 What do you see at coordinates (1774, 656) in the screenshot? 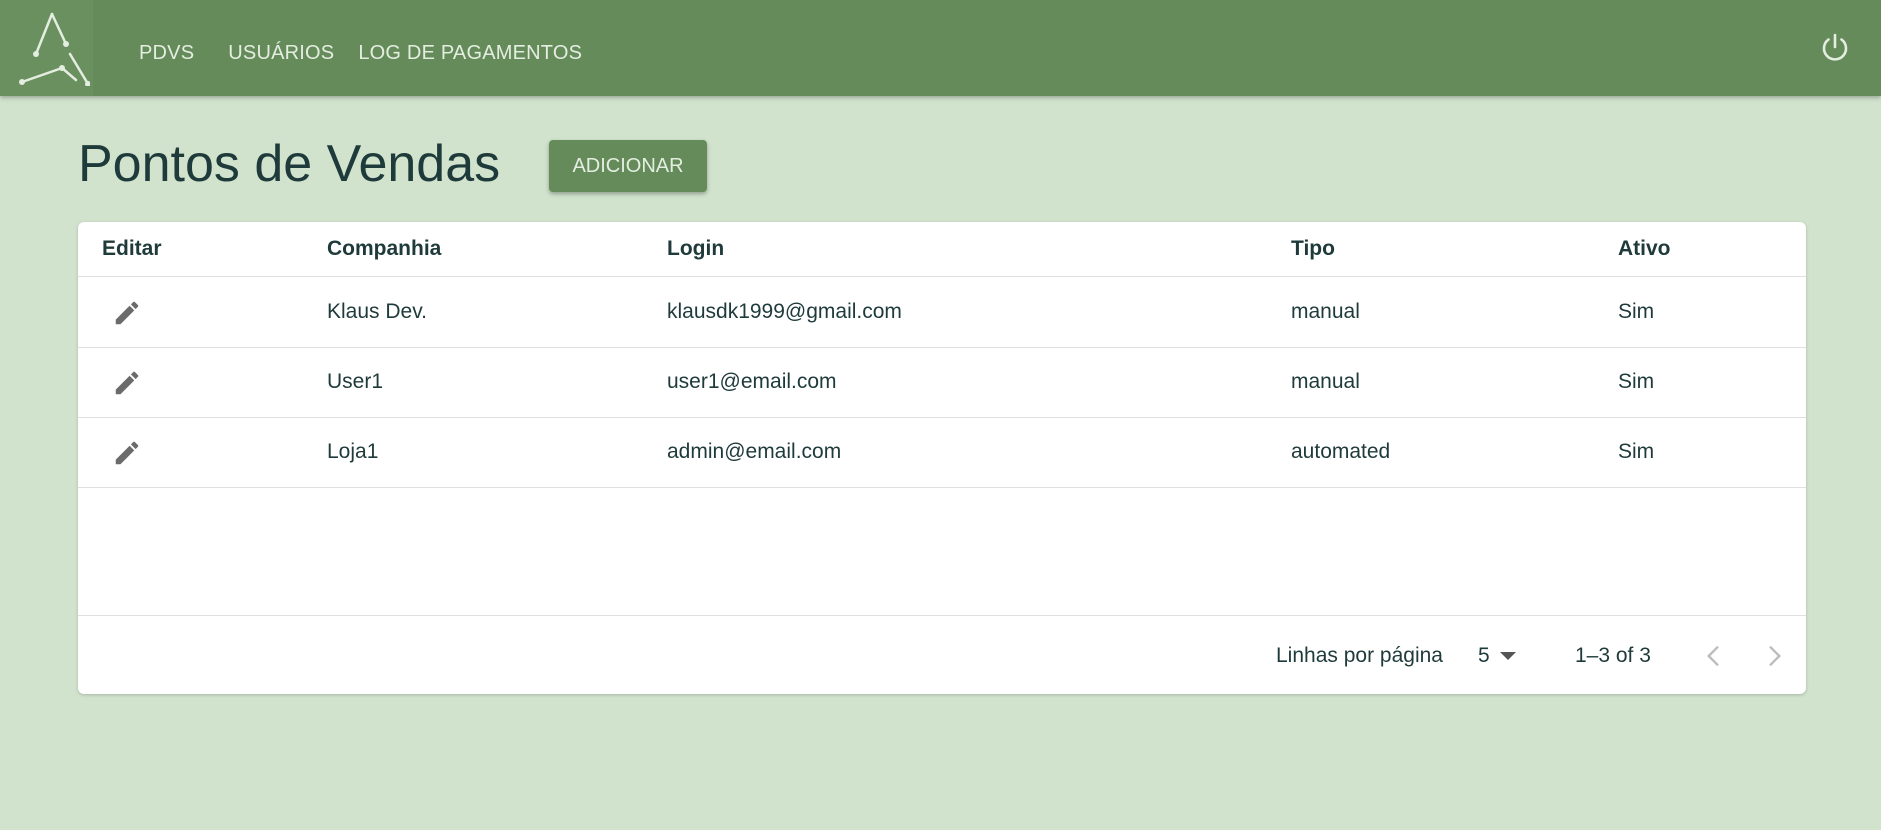
I see `chevron-right-icon` at bounding box center [1774, 656].